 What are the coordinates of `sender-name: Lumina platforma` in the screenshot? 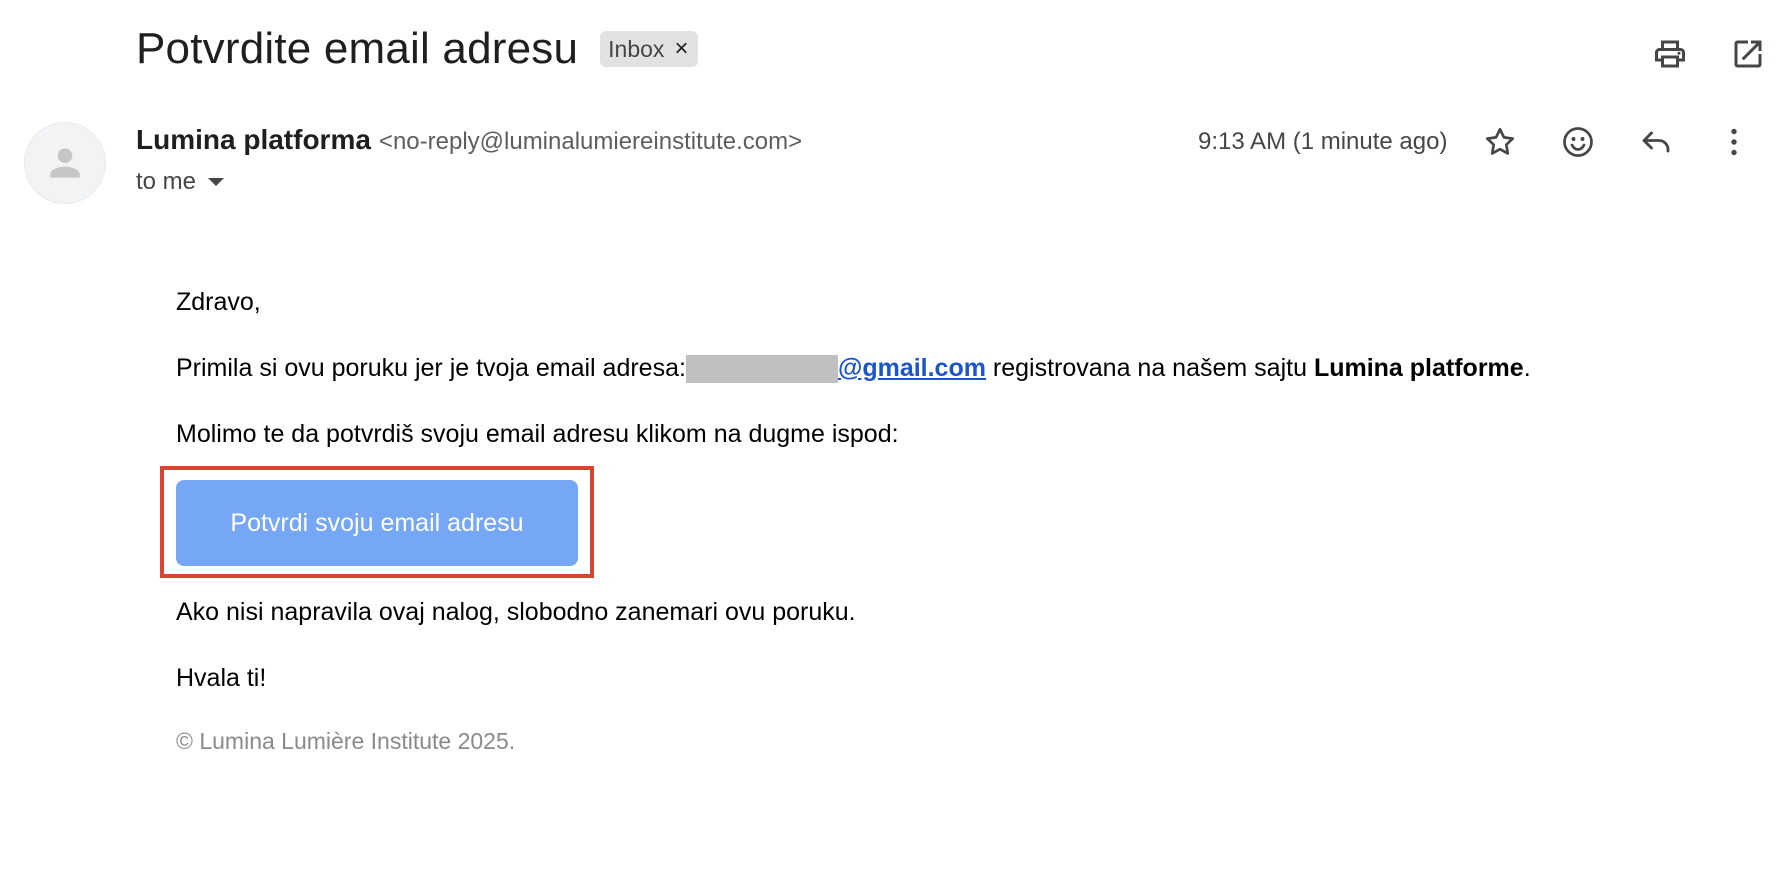 It's located at (253, 140).